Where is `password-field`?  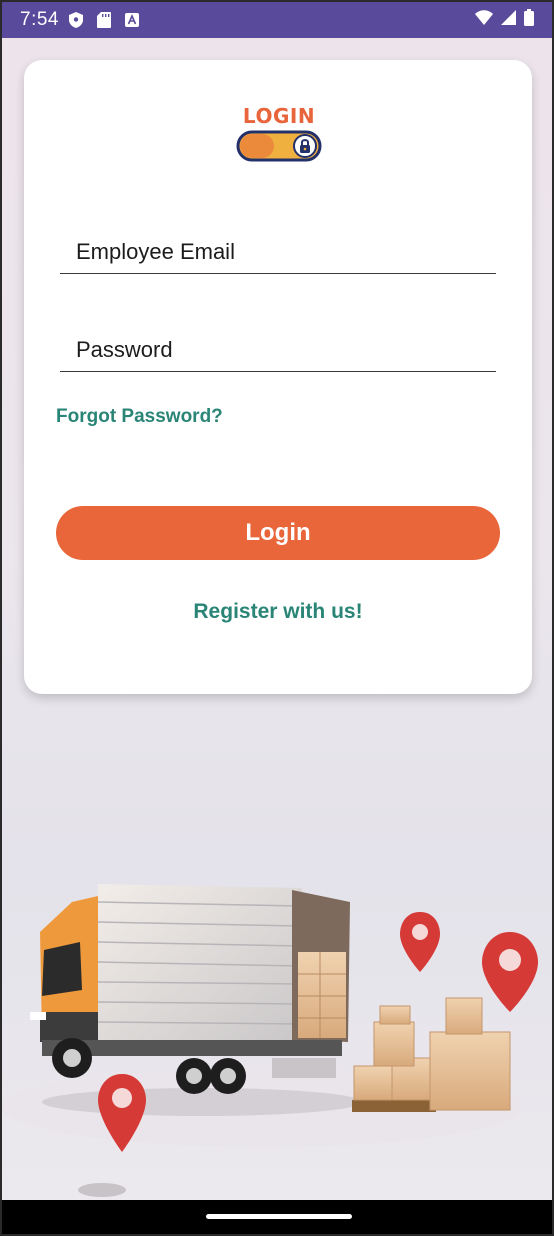 password-field is located at coordinates (278, 346).